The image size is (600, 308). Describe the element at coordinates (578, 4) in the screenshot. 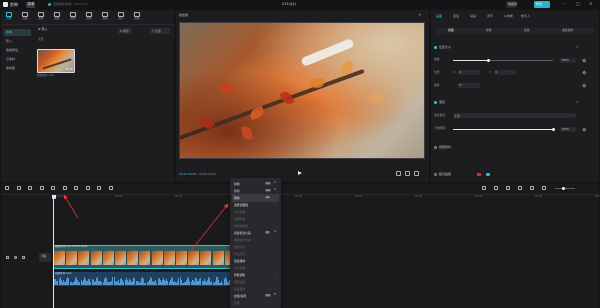

I see `maximize-icon: □` at that location.